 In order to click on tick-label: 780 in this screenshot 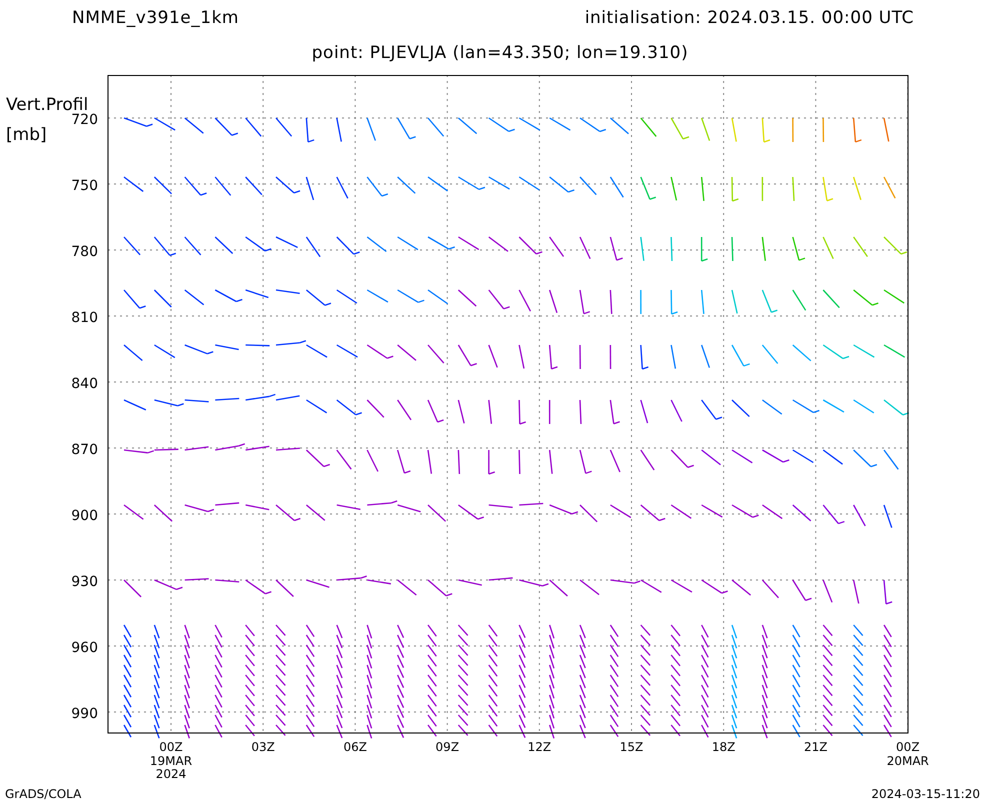, I will do `click(84, 252)`.